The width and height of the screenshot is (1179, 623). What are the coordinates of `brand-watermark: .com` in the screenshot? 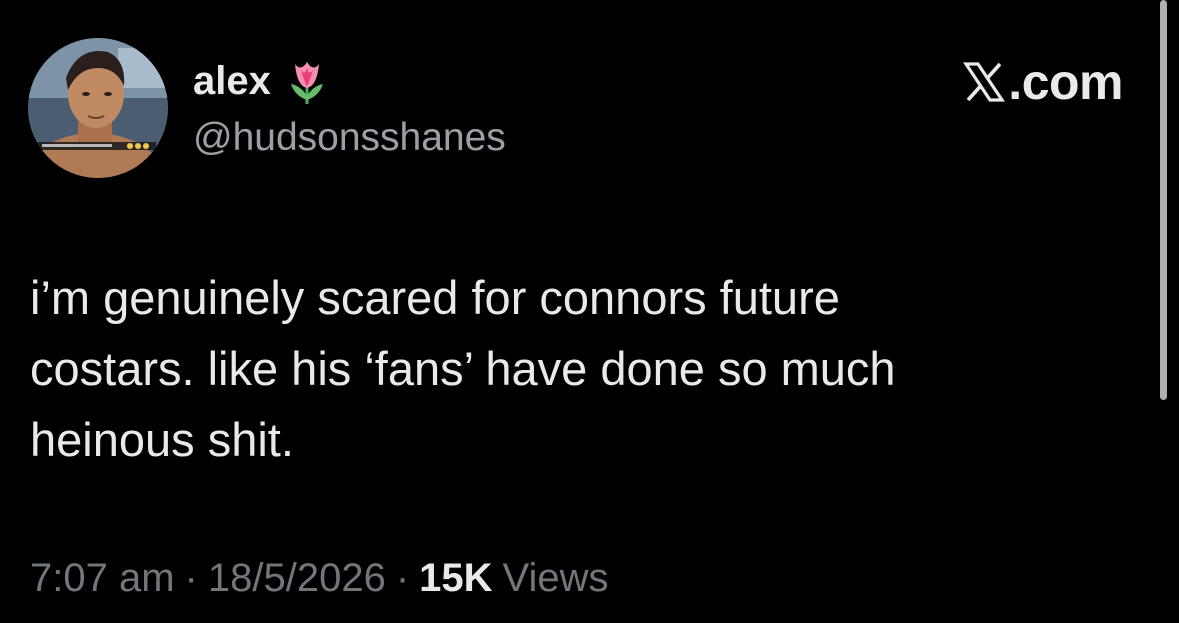 It's located at (1042, 82).